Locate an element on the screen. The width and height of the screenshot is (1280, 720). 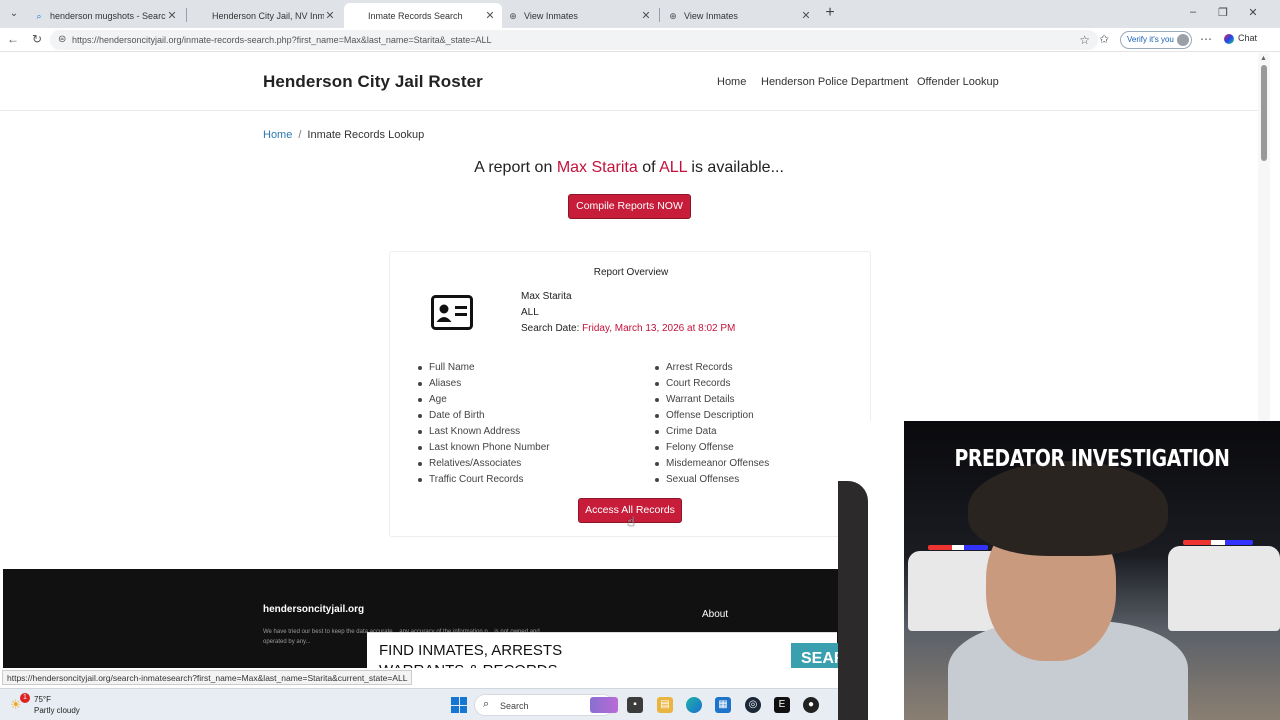
search-date-label: Search Date: is located at coordinates (550, 328).